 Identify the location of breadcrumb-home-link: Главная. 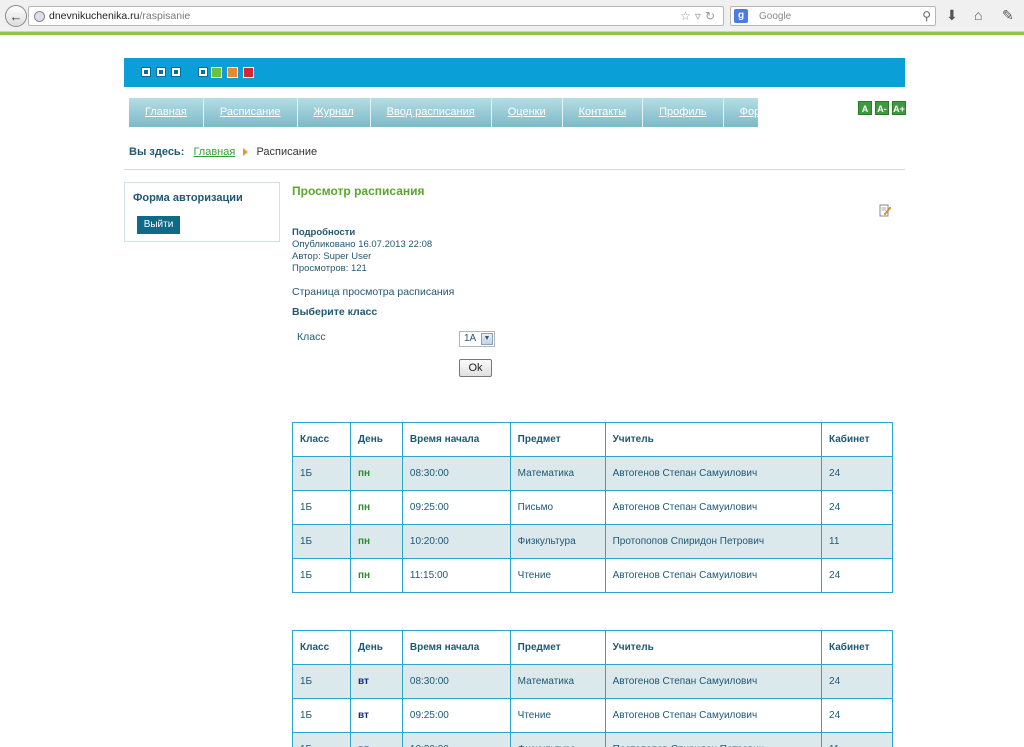
(214, 152).